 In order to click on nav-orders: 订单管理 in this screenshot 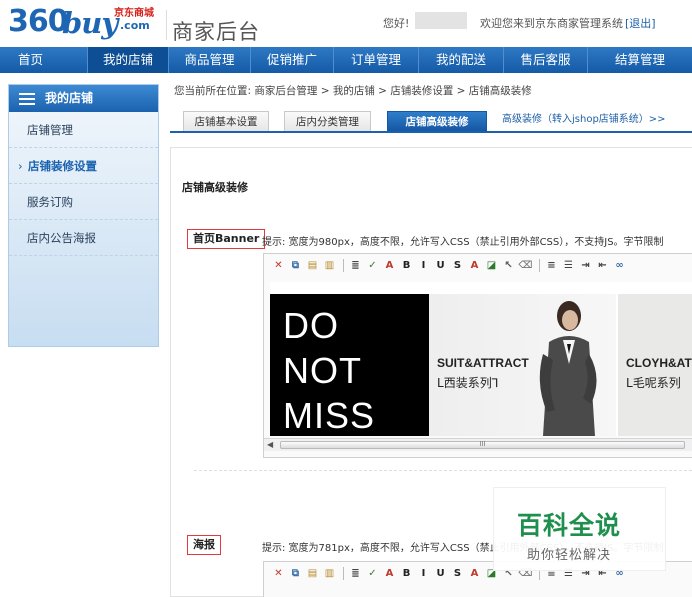, I will do `click(376, 60)`.